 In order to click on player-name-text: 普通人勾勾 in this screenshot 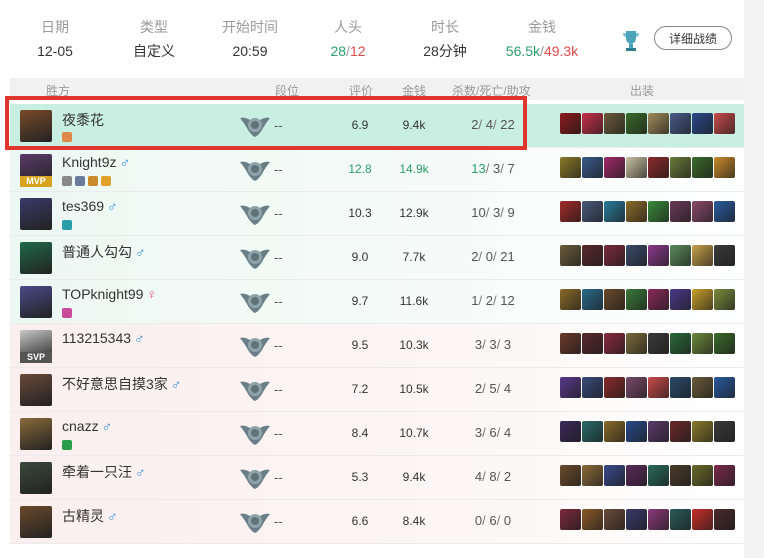, I will do `click(97, 252)`.